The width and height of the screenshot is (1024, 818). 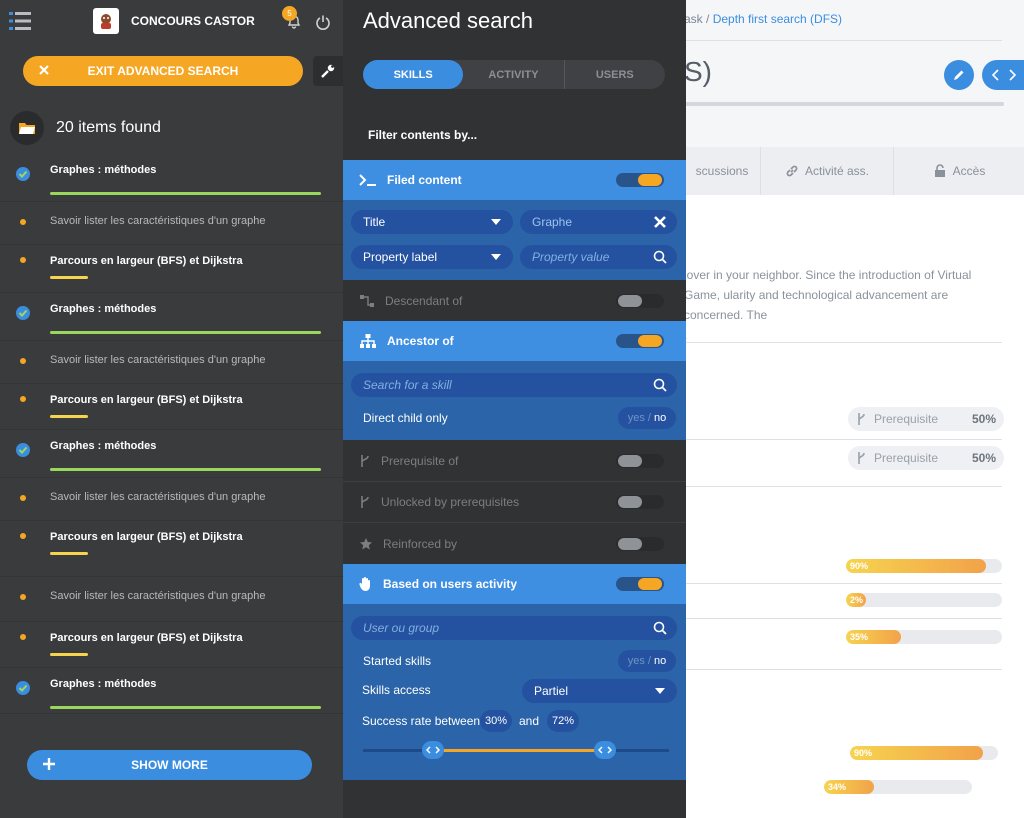 What do you see at coordinates (563, 721) in the screenshot?
I see `success-max-value: 72%` at bounding box center [563, 721].